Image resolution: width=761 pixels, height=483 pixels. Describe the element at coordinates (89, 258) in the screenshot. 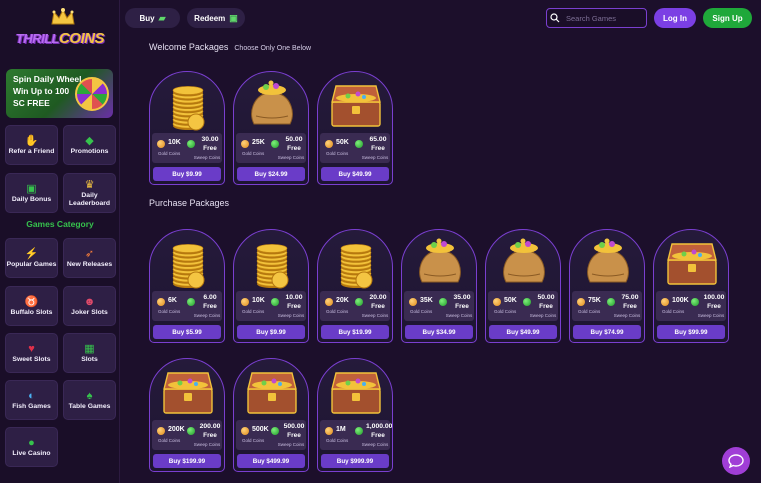

I see `sidebar-item-new-releases: ➶ New Releases` at that location.